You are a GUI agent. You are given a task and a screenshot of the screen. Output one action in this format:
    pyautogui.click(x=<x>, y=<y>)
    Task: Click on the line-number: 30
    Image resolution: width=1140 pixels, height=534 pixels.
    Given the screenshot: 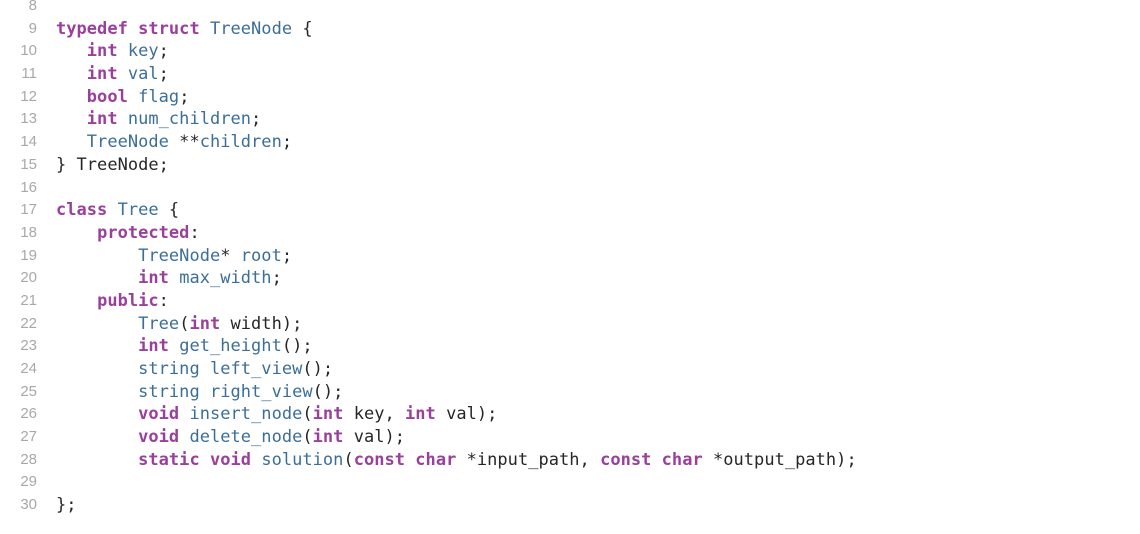 What is the action you would take?
    pyautogui.click(x=28, y=505)
    